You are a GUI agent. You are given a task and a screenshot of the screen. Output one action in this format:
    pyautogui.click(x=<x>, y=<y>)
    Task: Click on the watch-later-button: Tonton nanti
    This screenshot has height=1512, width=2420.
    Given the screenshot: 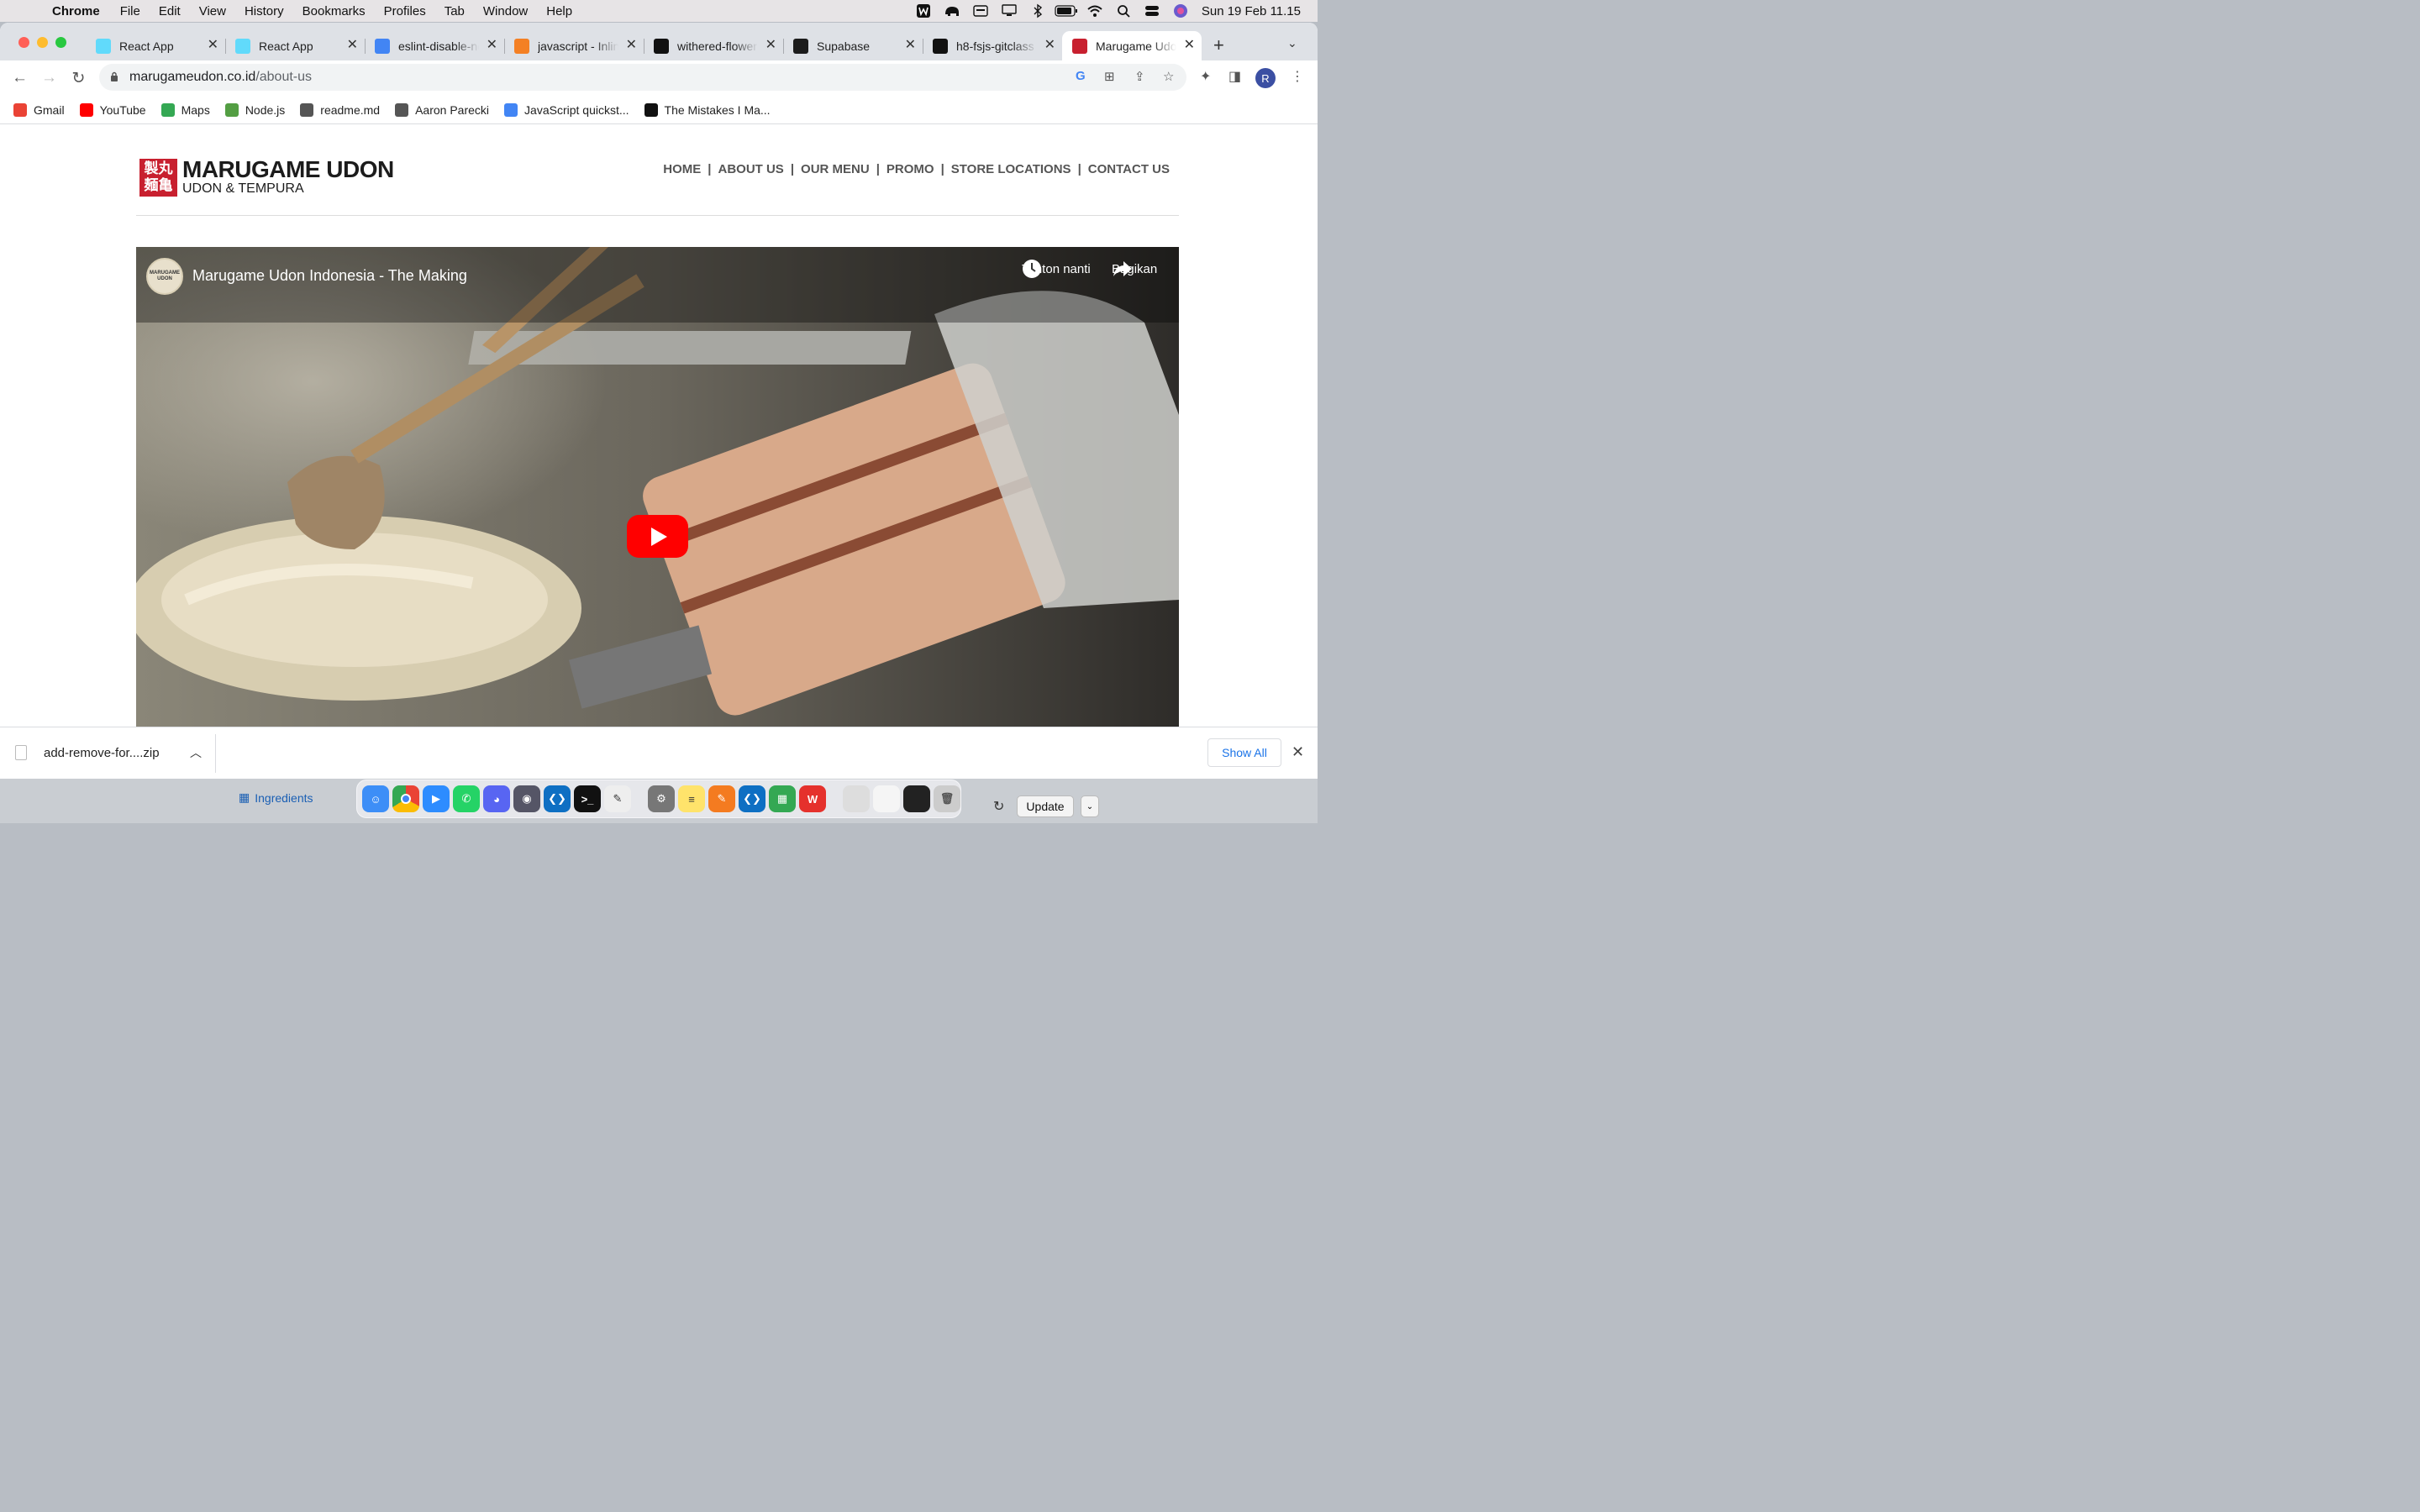 What is the action you would take?
    pyautogui.click(x=1056, y=268)
    